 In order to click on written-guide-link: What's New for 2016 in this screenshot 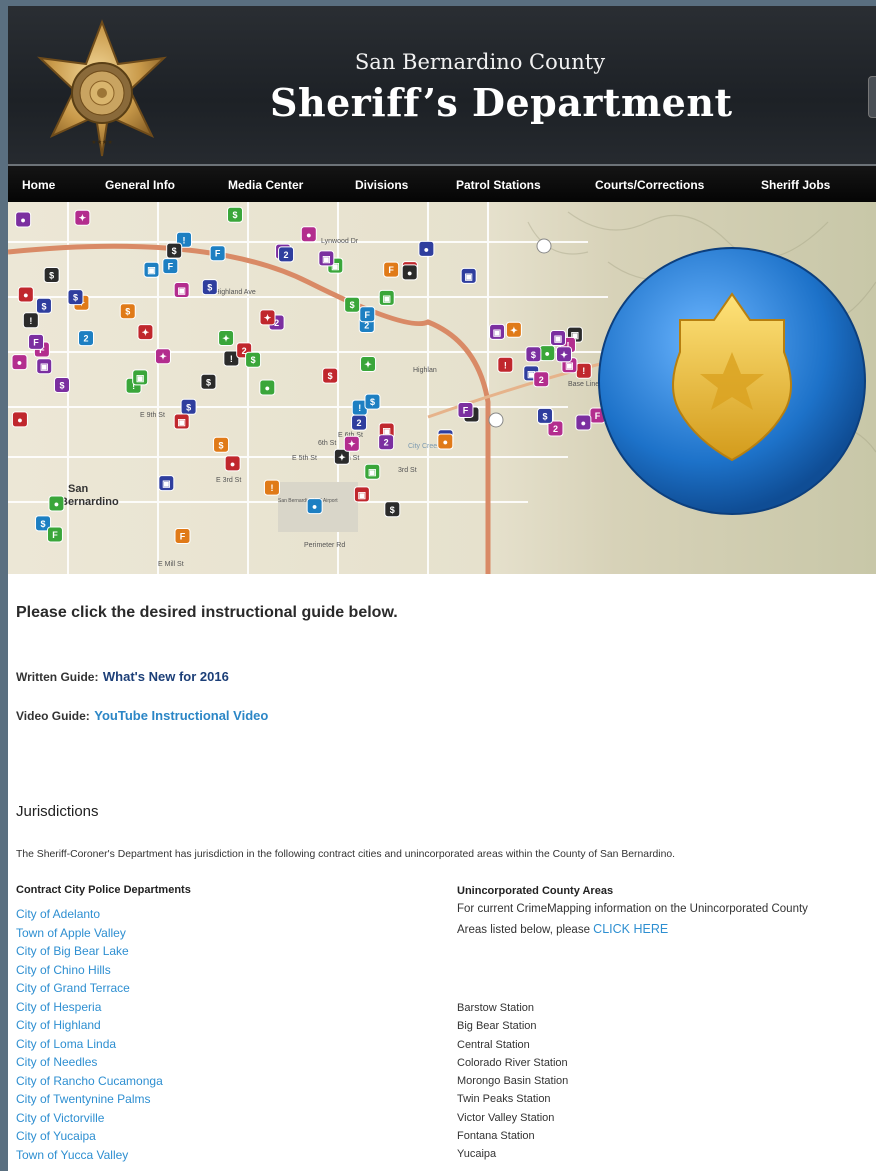, I will do `click(166, 676)`.